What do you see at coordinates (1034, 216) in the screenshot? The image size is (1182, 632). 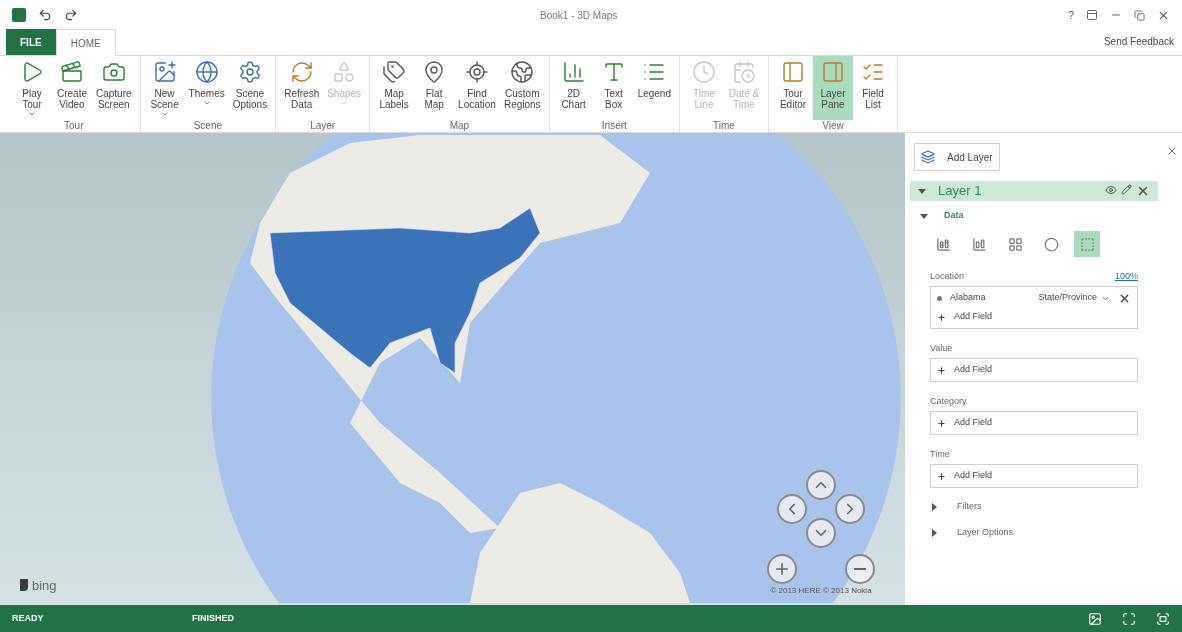 I see `data-section-header: Data` at bounding box center [1034, 216].